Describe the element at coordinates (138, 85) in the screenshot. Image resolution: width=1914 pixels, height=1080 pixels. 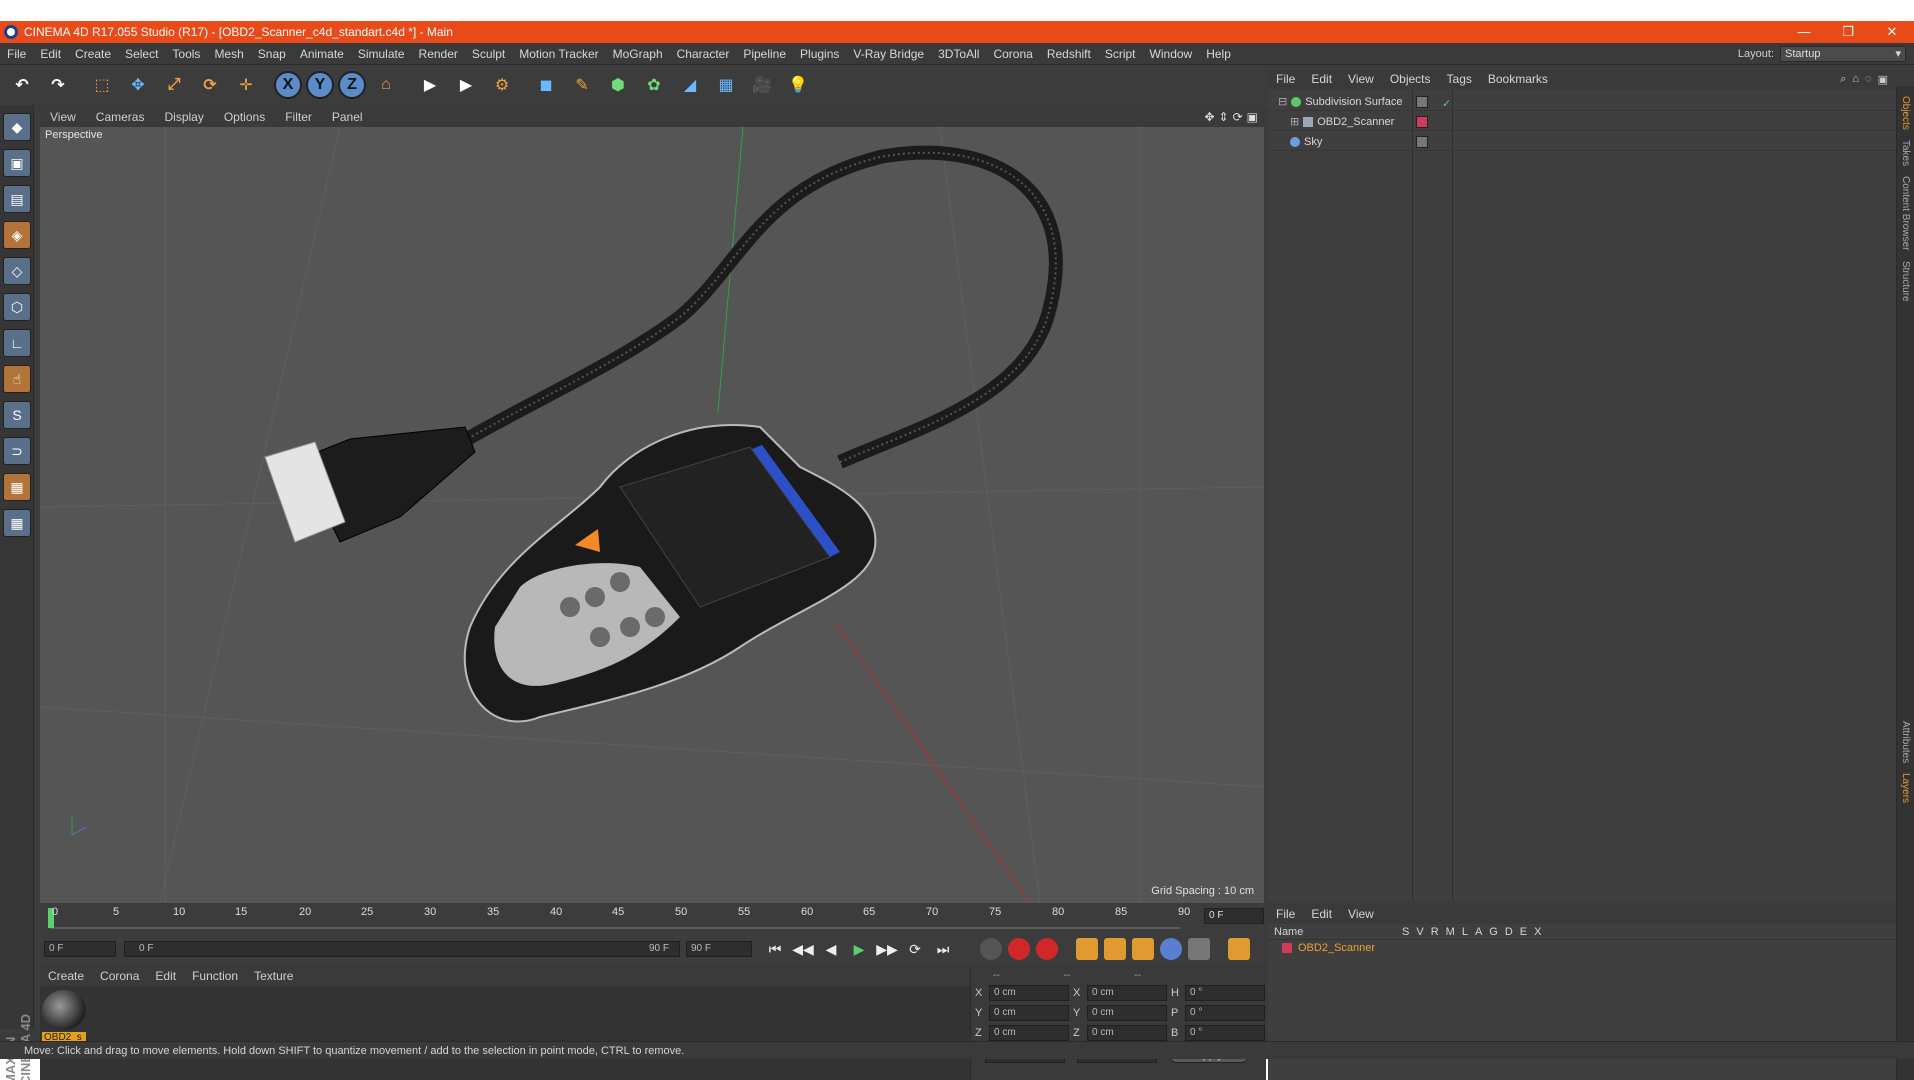
I see `move-tool-icon: ✥` at that location.